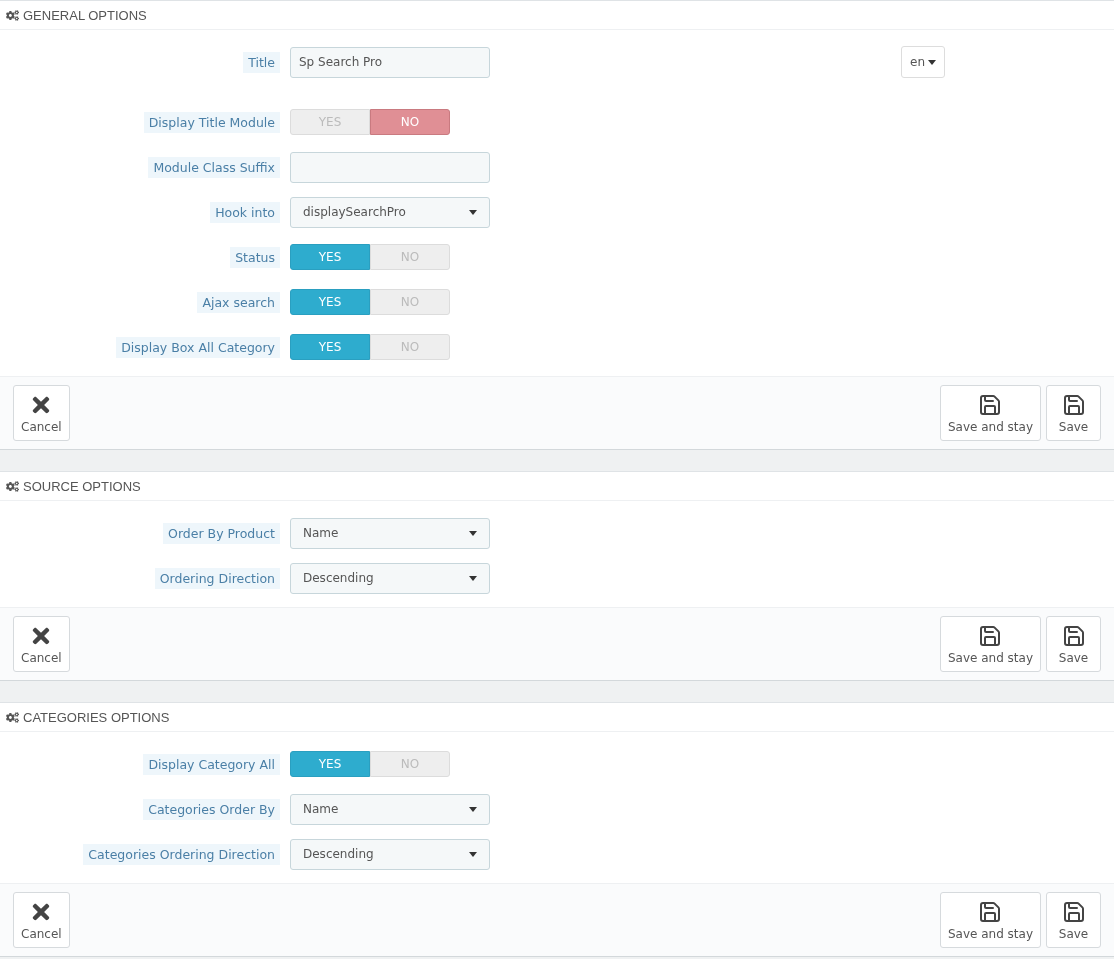  Describe the element at coordinates (923, 62) in the screenshot. I see `language-dropdown: en` at that location.